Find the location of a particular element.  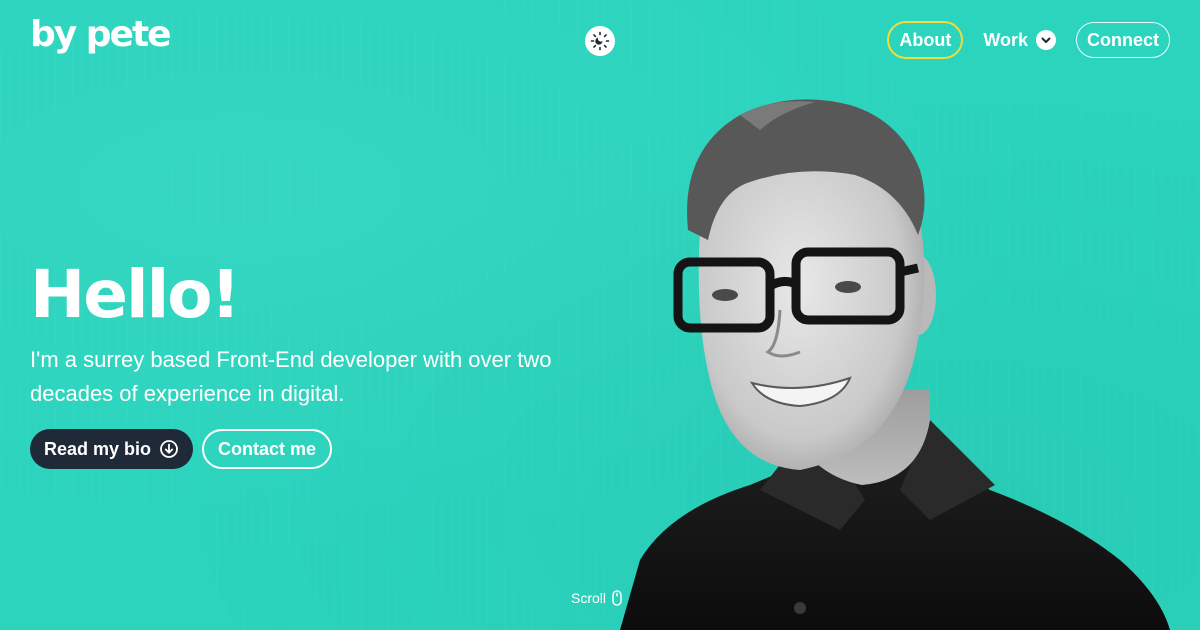

nav-about: About is located at coordinates (925, 40).